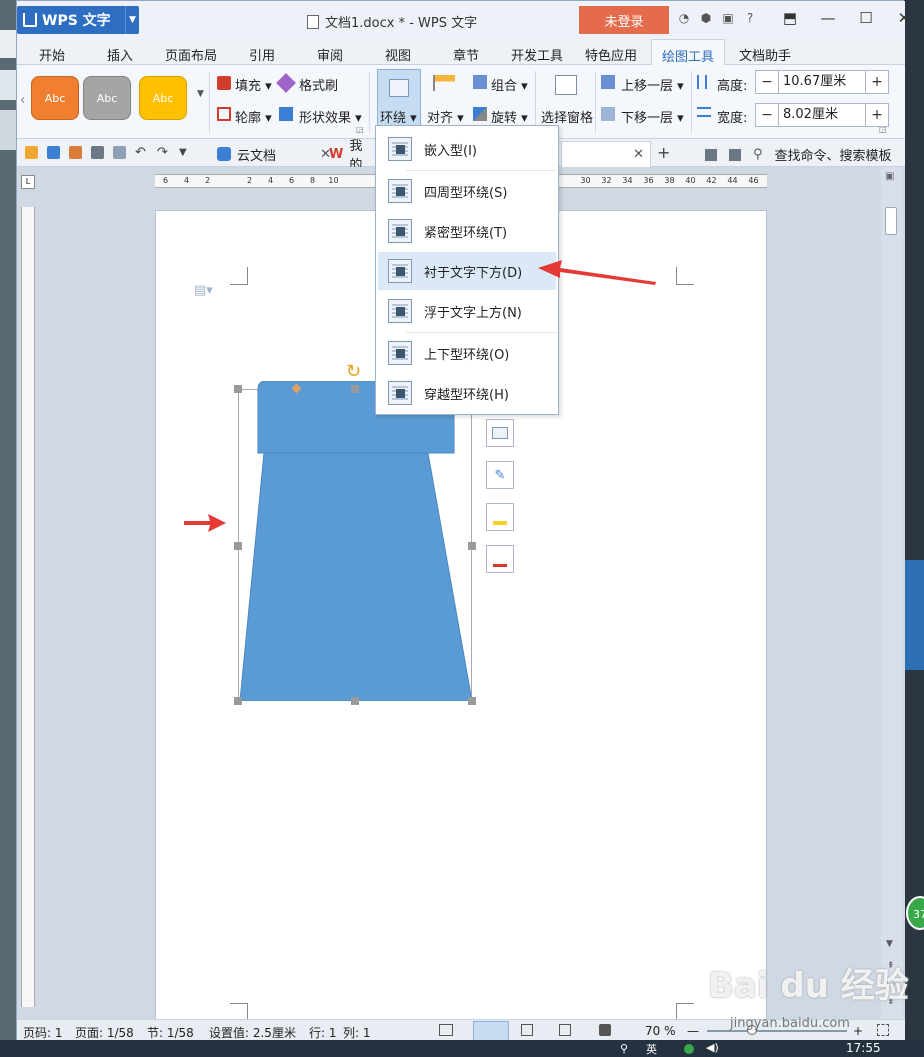 This screenshot has height=1057, width=924. I want to click on customize-dropdown-icon: ▼, so click(185, 152).